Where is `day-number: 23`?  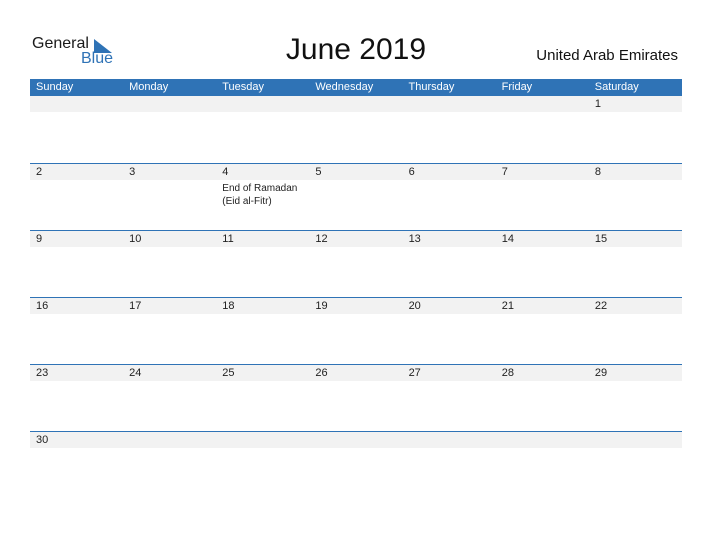
day-number: 23 is located at coordinates (42, 373).